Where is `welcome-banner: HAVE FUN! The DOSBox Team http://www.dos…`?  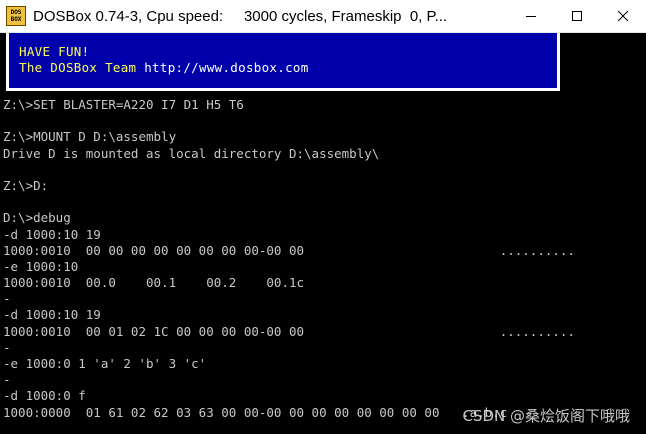
welcome-banner: HAVE FUN! The DOSBox Team http://www.dos… is located at coordinates (283, 62).